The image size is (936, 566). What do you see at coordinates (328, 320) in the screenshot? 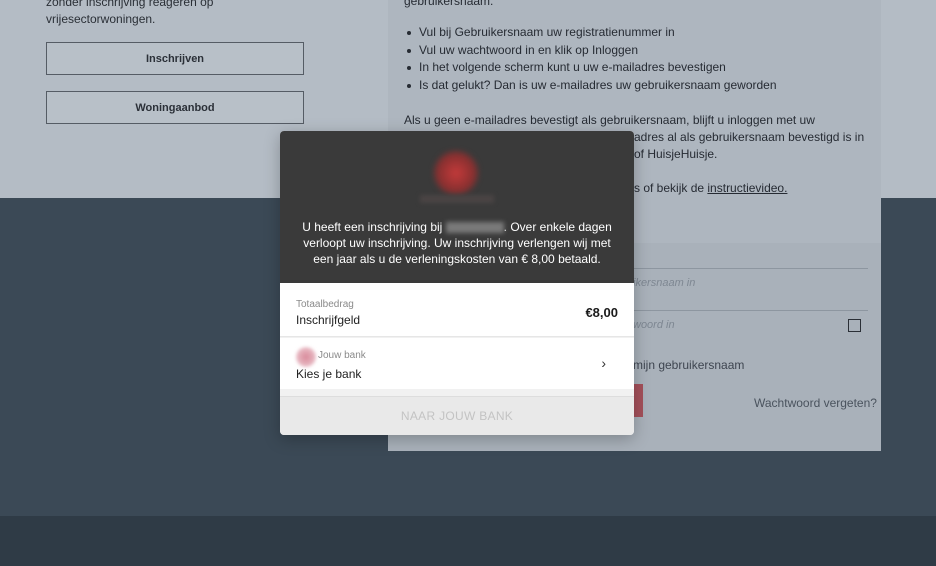
I see `item-label: Inschrijfgeld` at bounding box center [328, 320].